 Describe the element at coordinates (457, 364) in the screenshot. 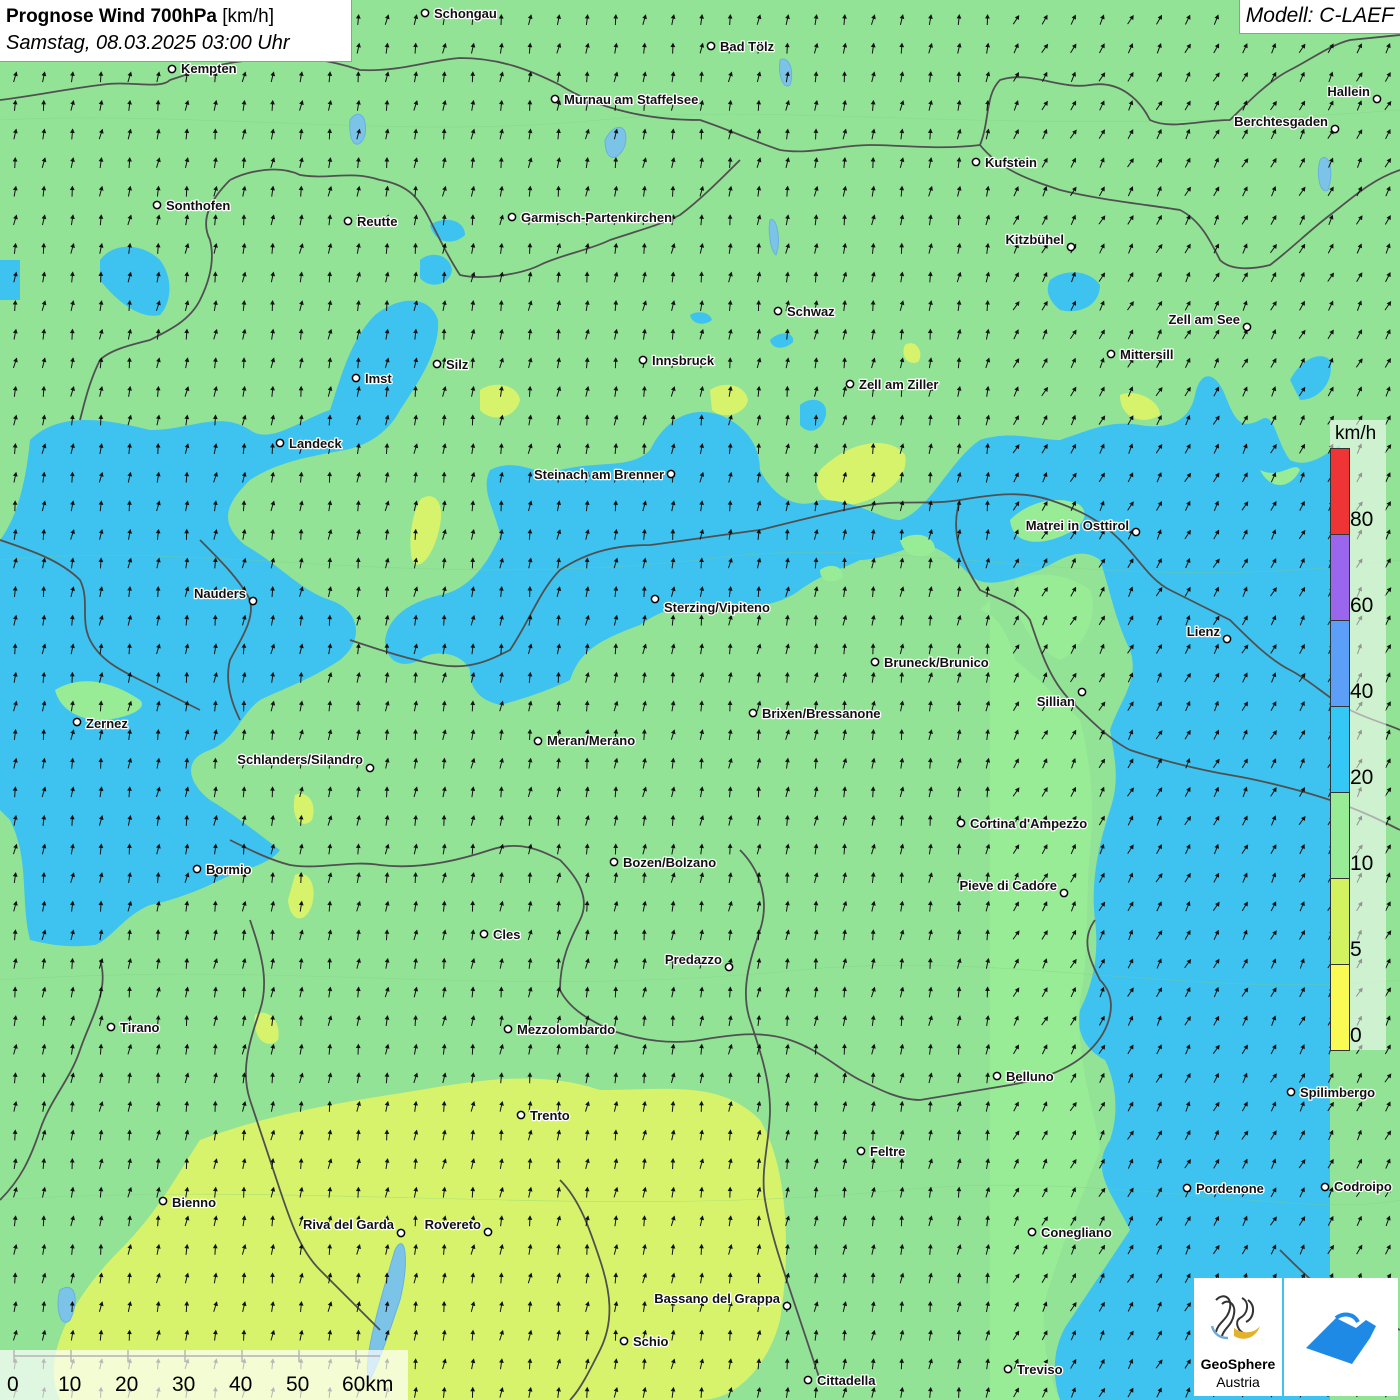

I see `city-label: Silz` at that location.